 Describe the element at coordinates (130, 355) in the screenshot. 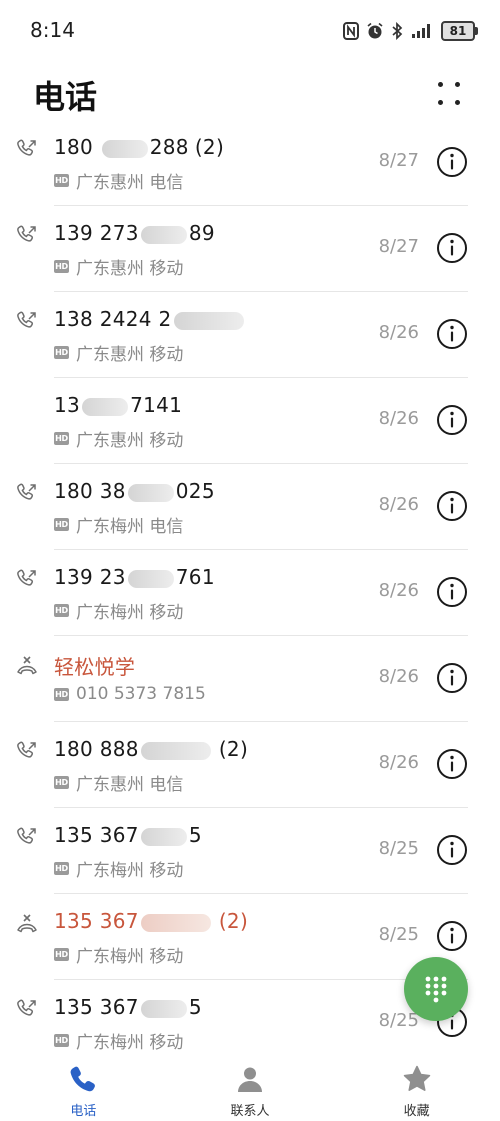

I see `call-location: 广东惠州 移动` at that location.